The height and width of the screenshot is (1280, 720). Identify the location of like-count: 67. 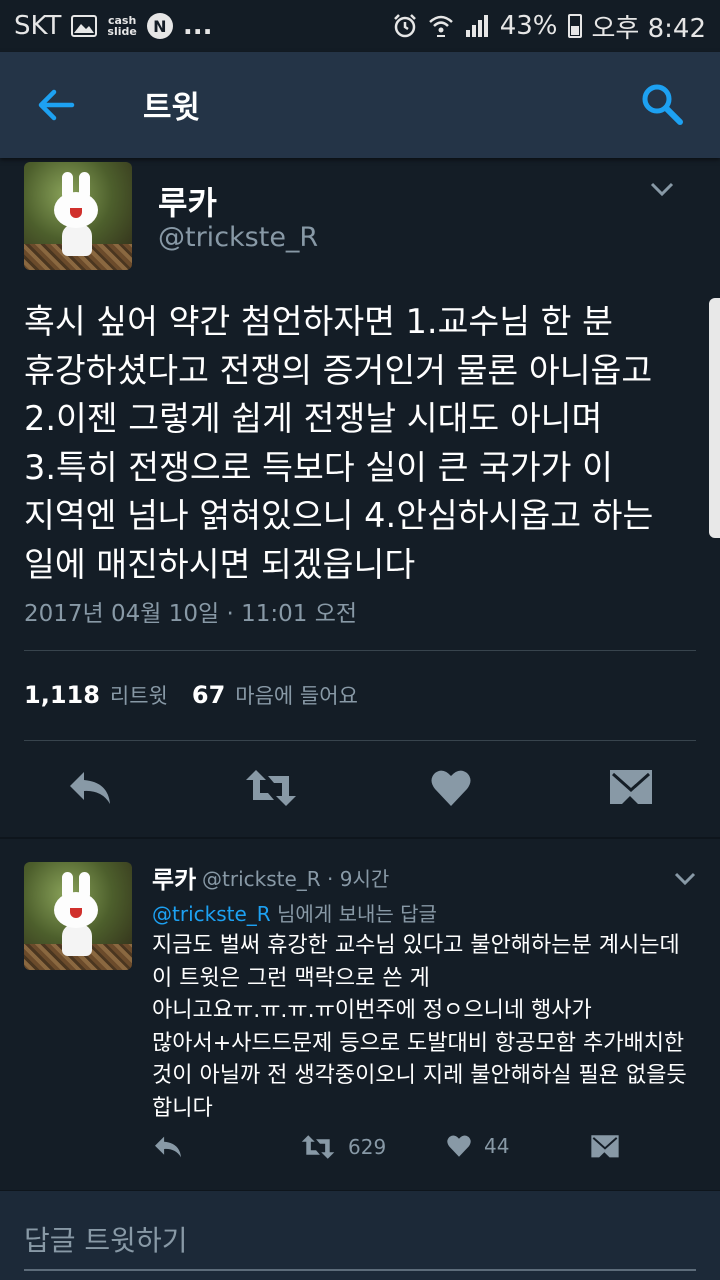
(208, 695).